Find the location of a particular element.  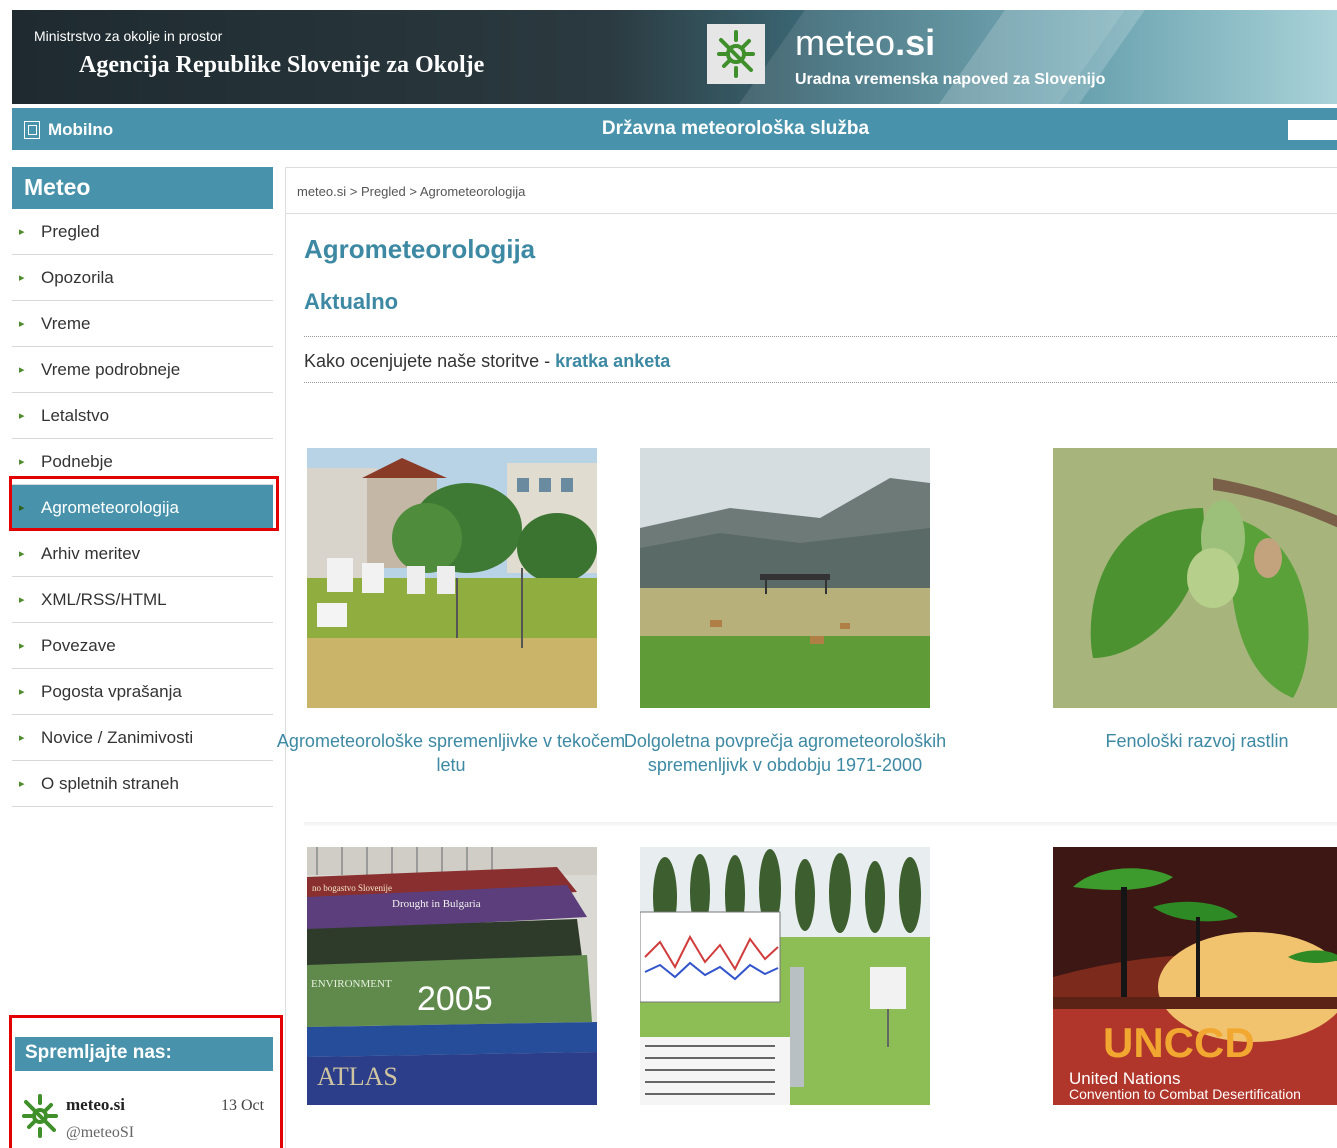

tweet-author-handle: @meteoSI is located at coordinates (100, 1133).